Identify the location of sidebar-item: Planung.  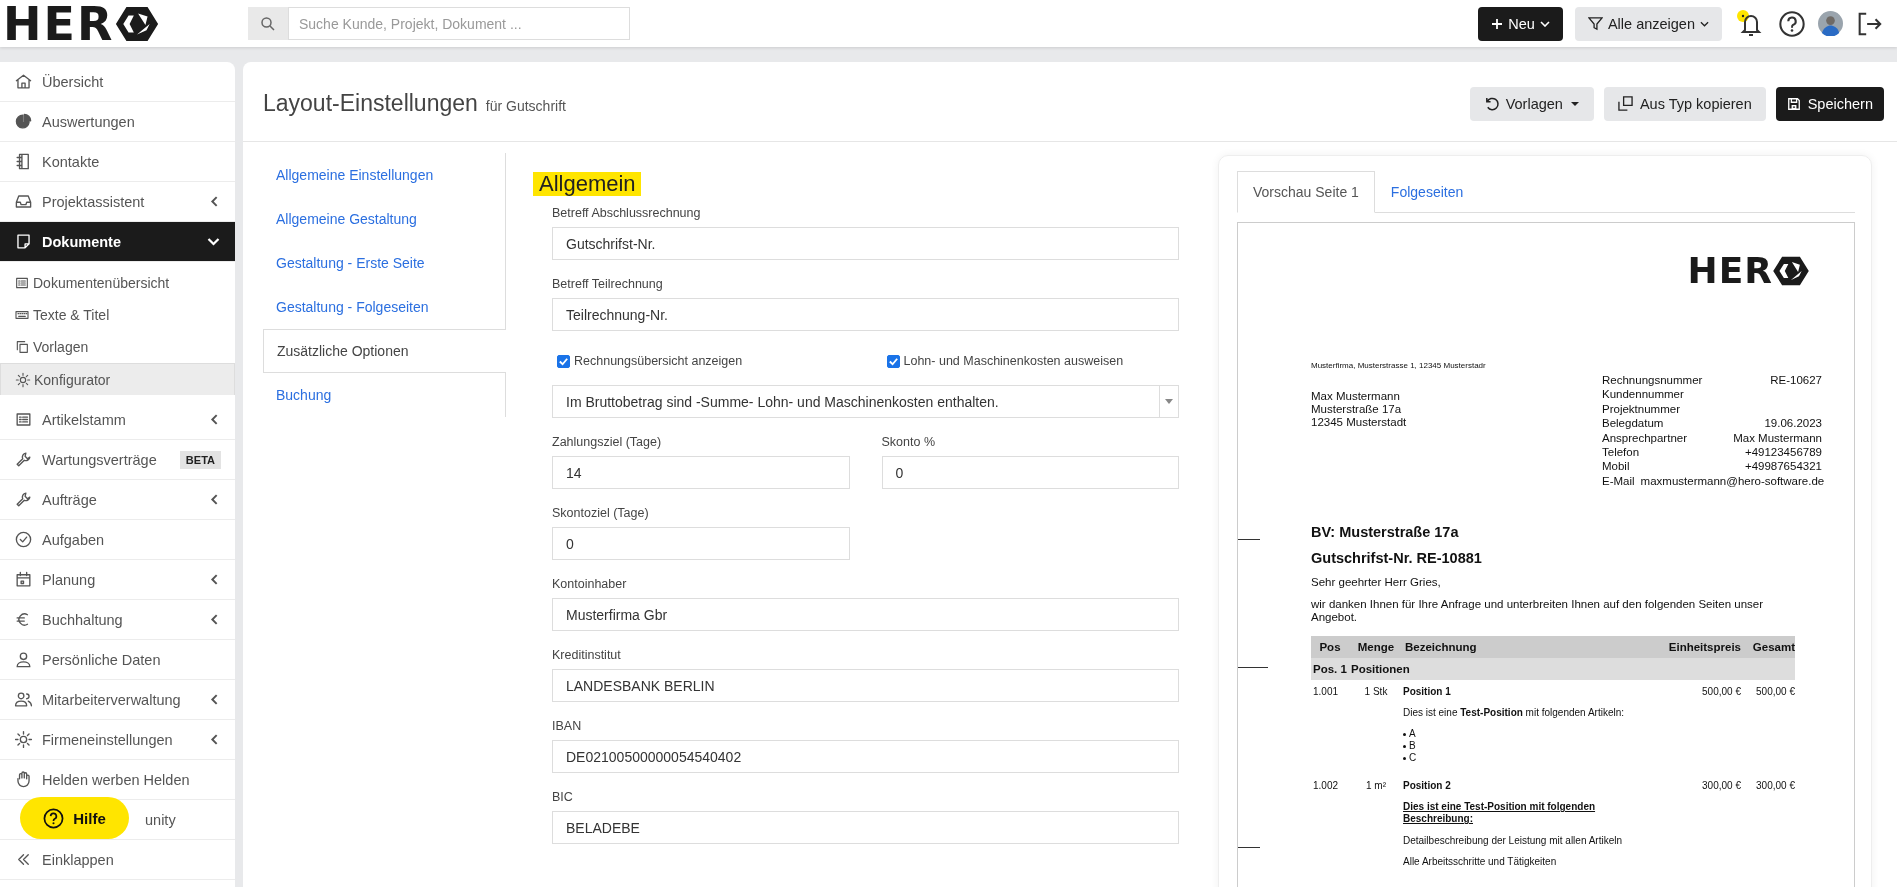
(117, 580).